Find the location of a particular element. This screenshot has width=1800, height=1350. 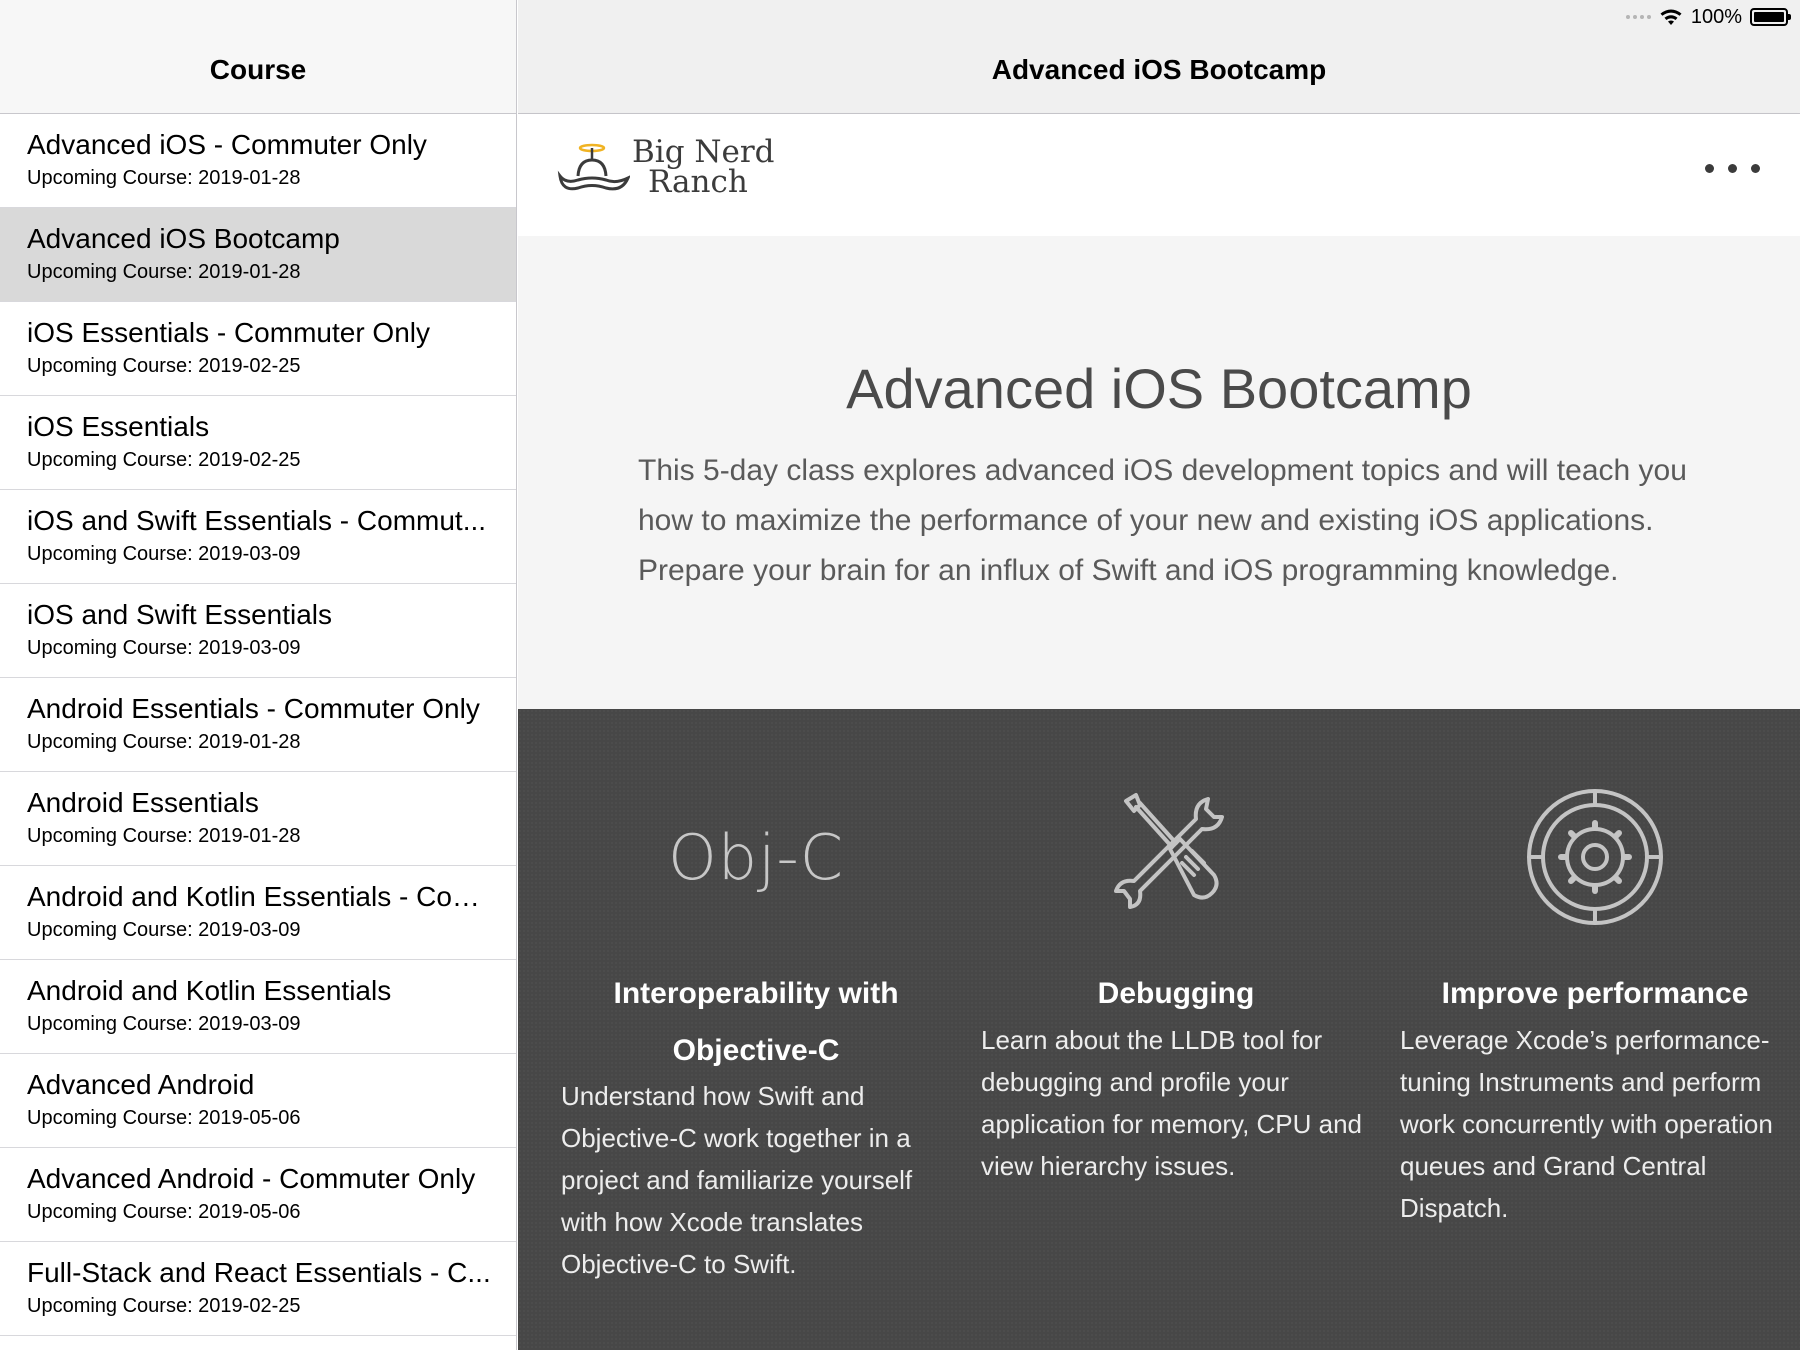

brand-name: Big Nerd Ranch is located at coordinates (703, 168).